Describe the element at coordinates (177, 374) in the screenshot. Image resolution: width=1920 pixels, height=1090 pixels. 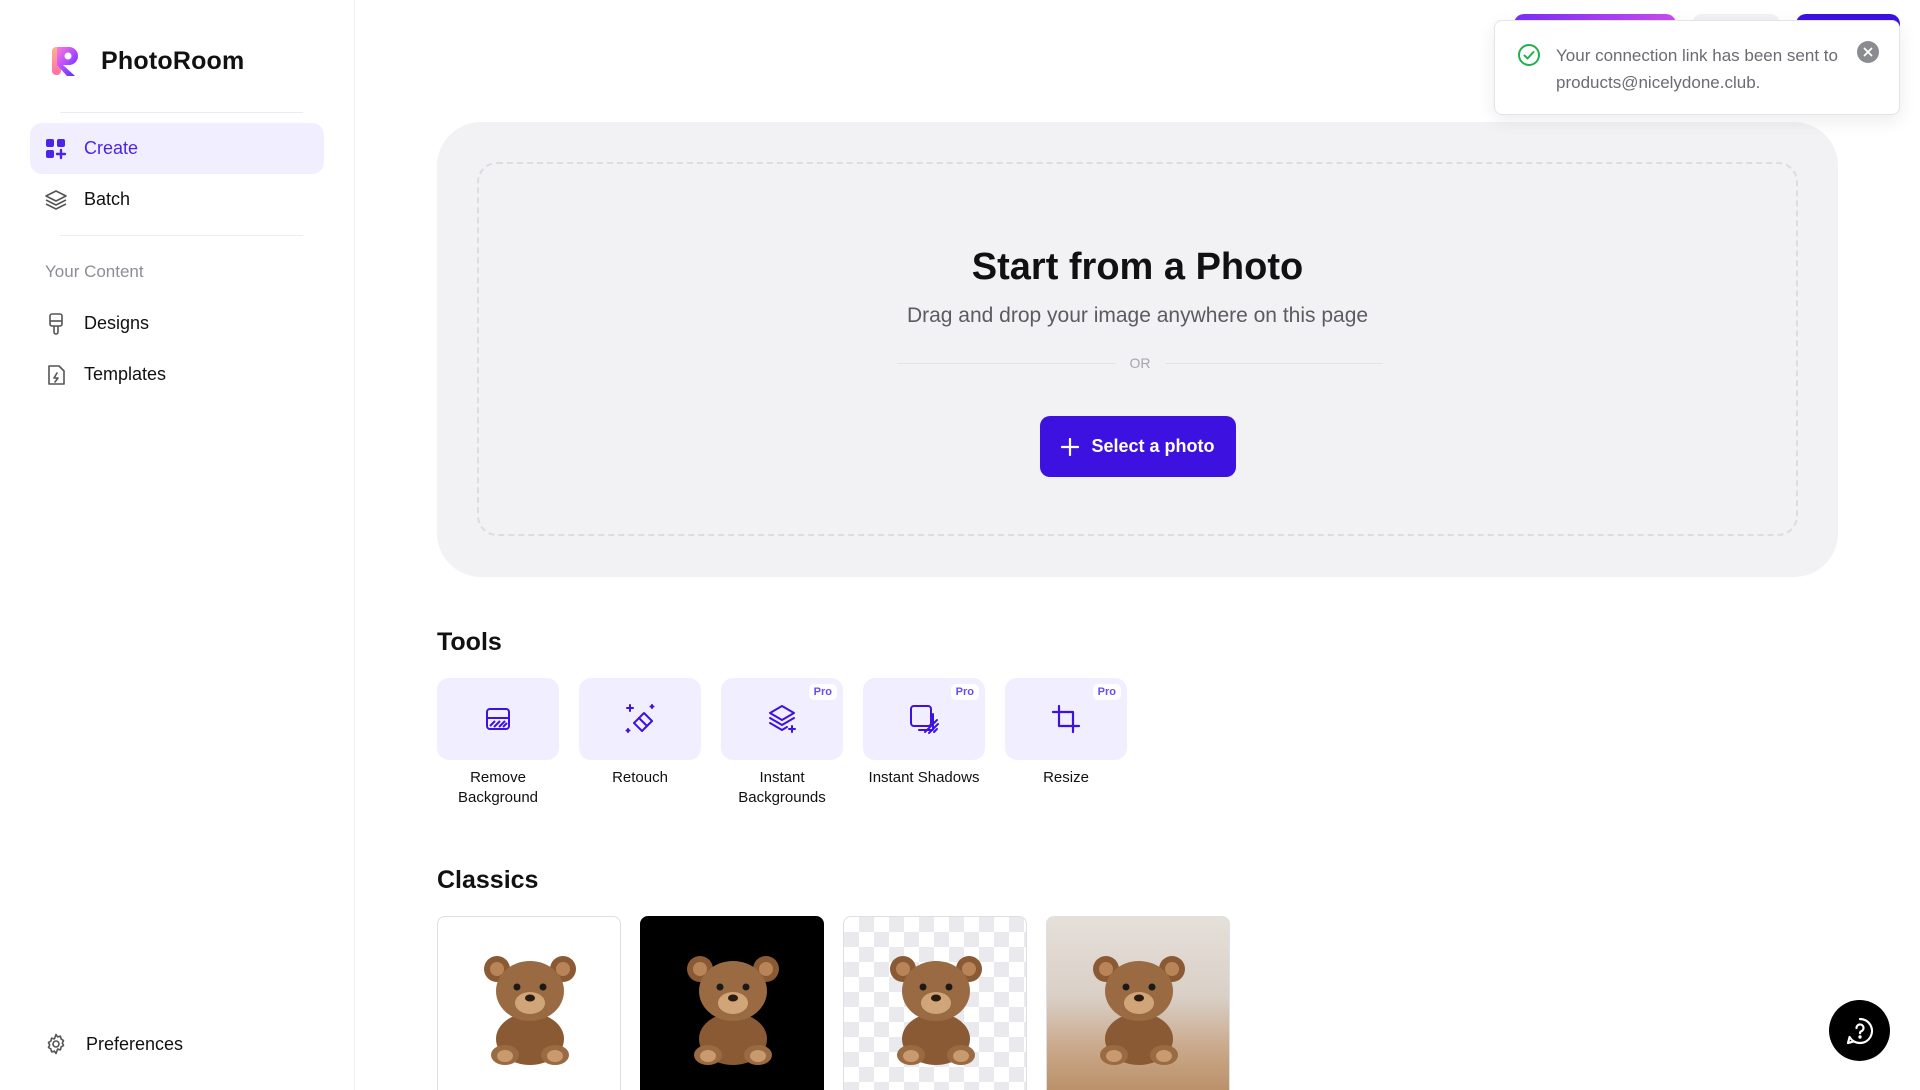
I see `sidebar-item-templates: Templates` at that location.